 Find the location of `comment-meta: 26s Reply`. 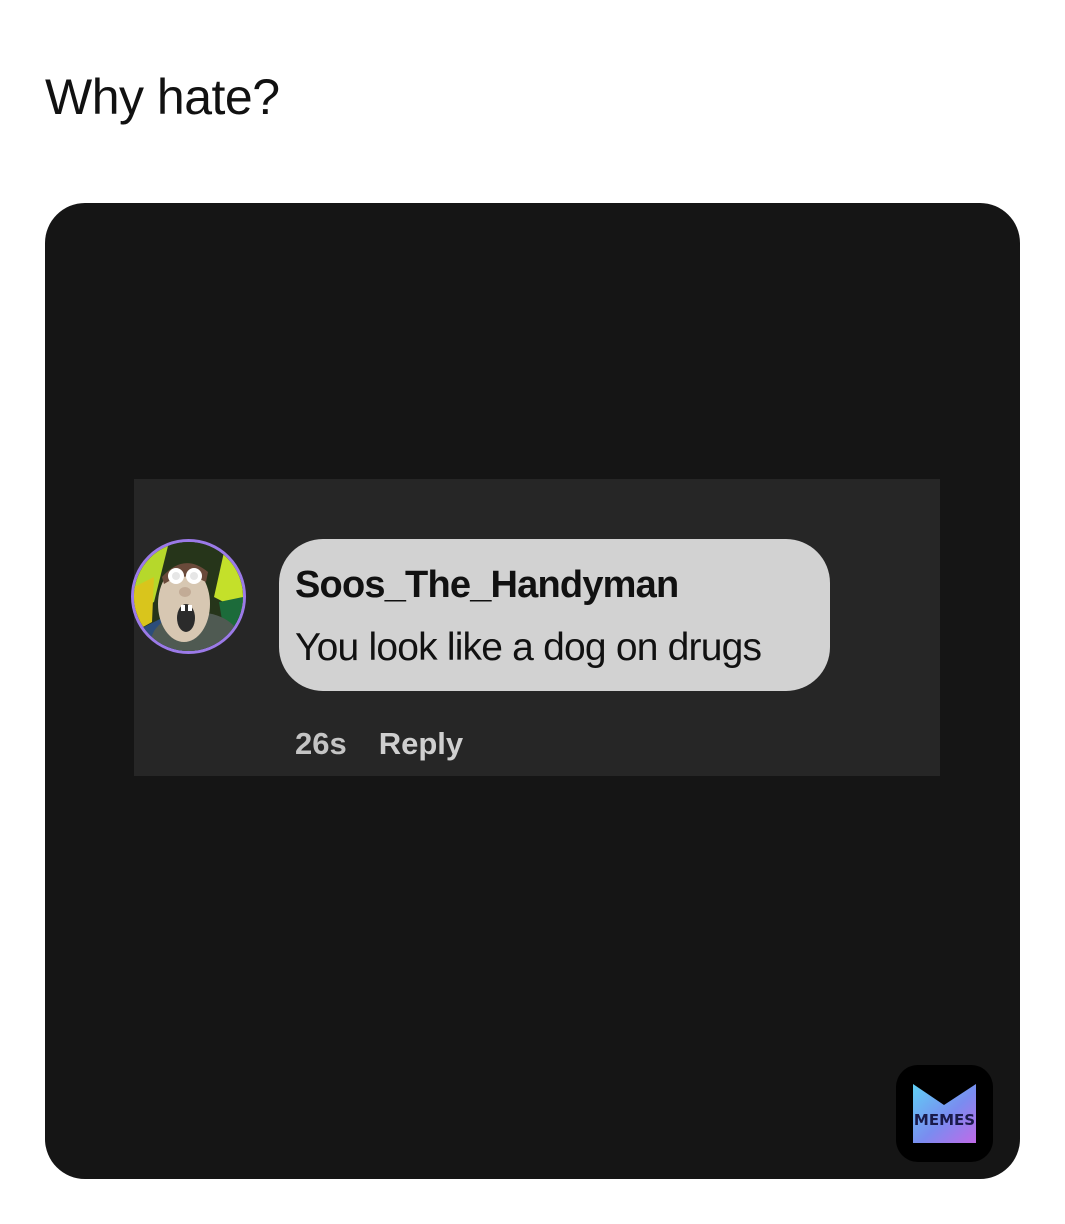

comment-meta: 26s Reply is located at coordinates (379, 744).